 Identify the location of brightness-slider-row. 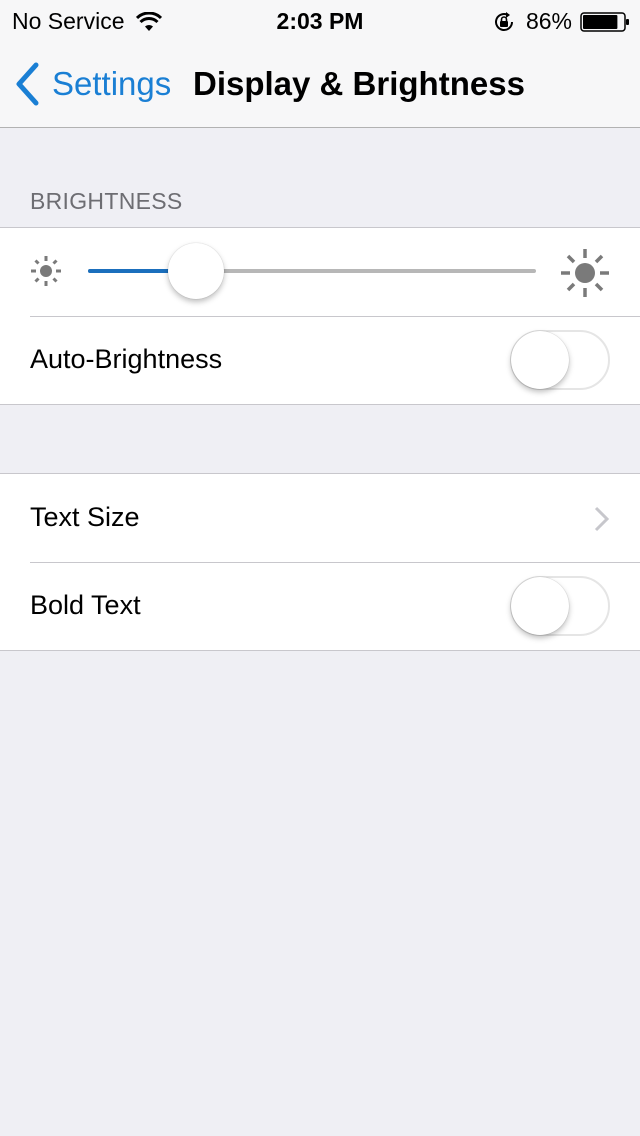
(320, 272).